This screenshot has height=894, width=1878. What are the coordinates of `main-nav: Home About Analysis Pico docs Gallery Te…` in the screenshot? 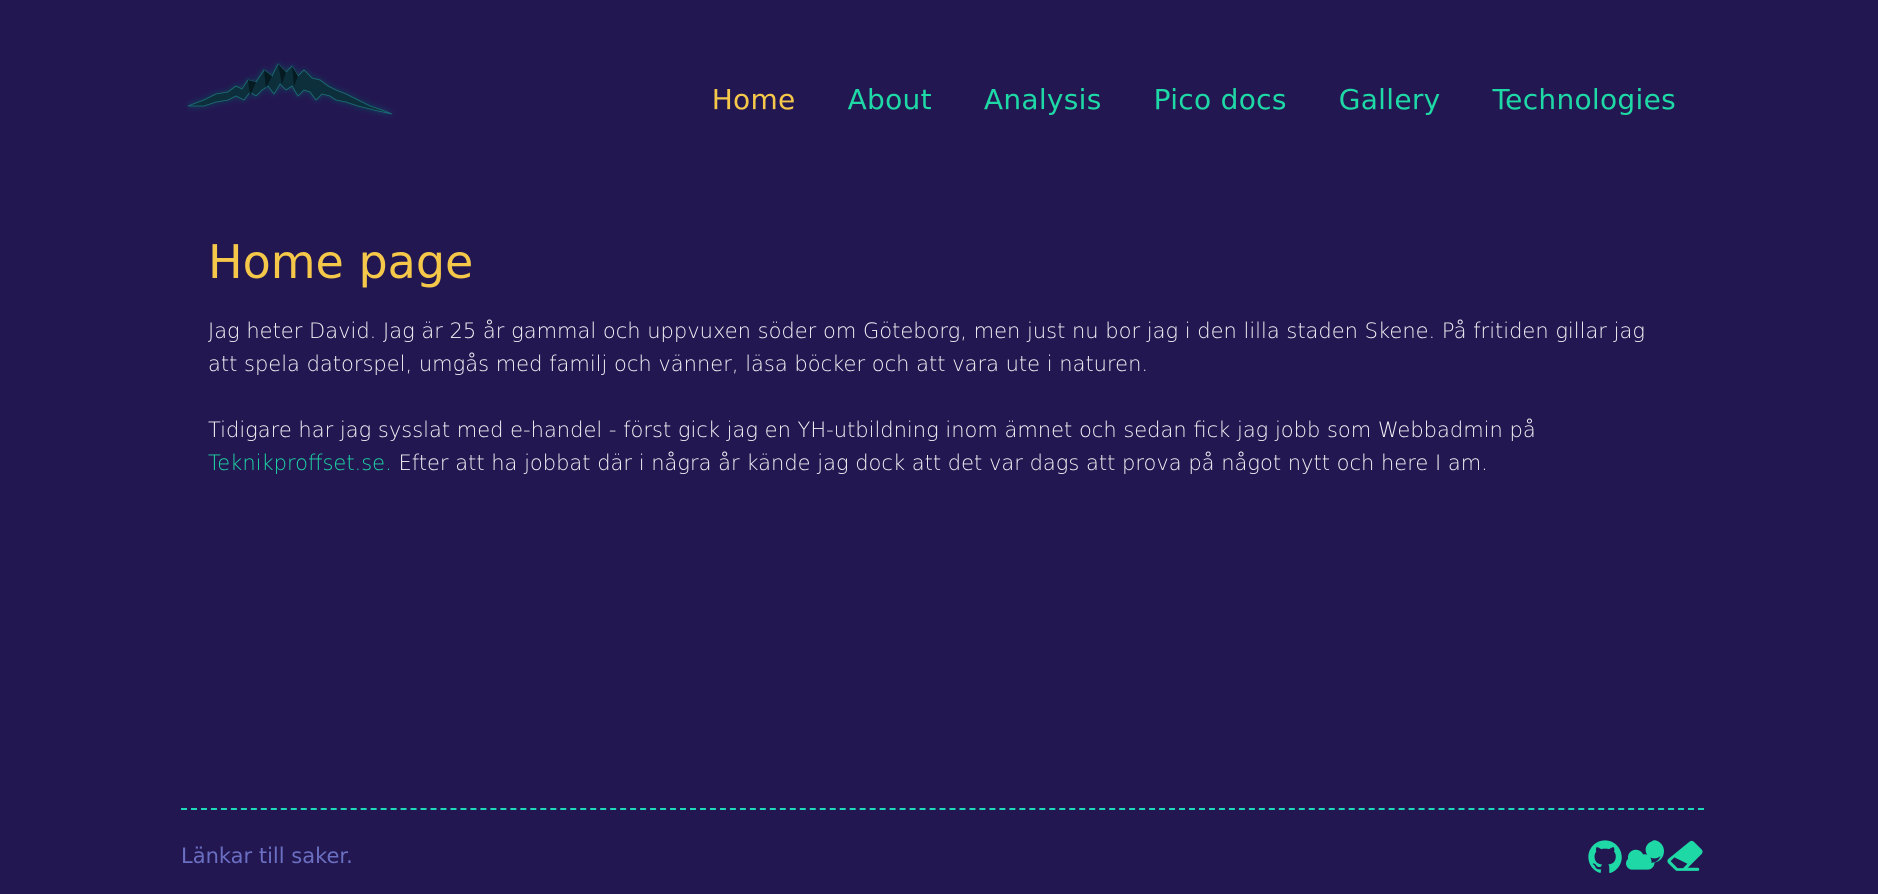 It's located at (1194, 100).